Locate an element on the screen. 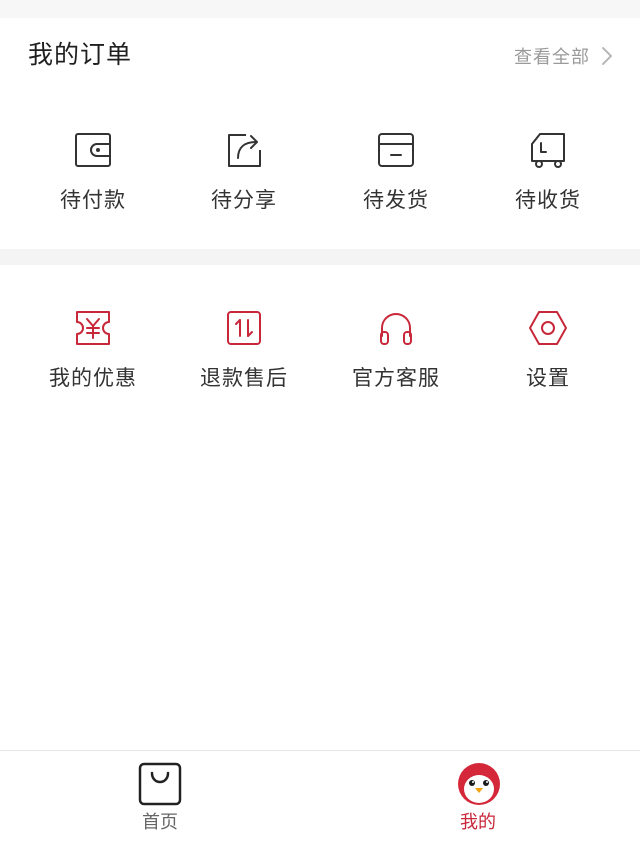 The width and height of the screenshot is (640, 842). order-status-row: 待付款 待分享 待发货 待收货 is located at coordinates (320, 180).